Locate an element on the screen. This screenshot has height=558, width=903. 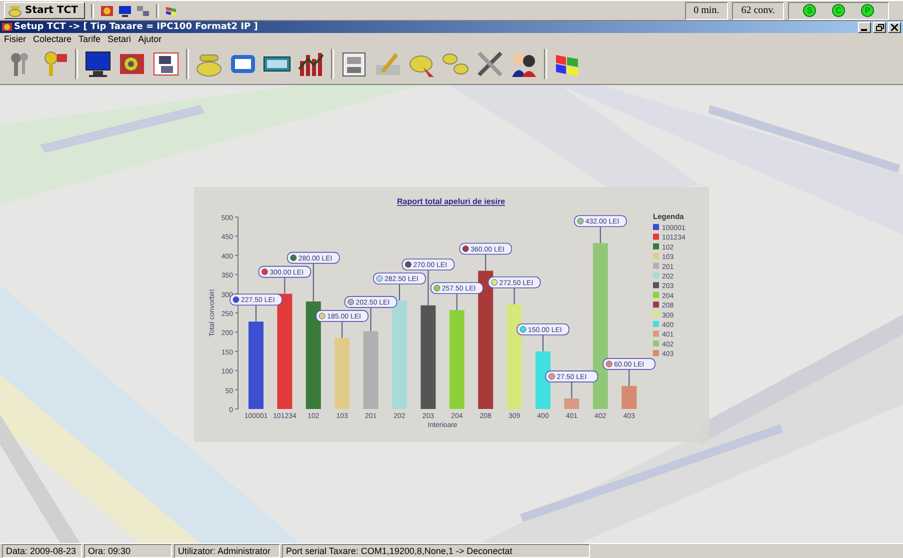
window-title: Setup TCT -> [ Tip Taxare = IPC100 Format2 IP ] is located at coordinates (136, 27).